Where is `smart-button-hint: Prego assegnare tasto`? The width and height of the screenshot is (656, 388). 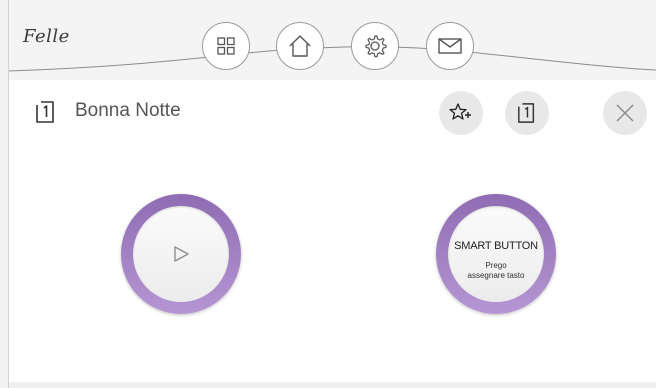 smart-button-hint: Prego assegnare tasto is located at coordinates (496, 271).